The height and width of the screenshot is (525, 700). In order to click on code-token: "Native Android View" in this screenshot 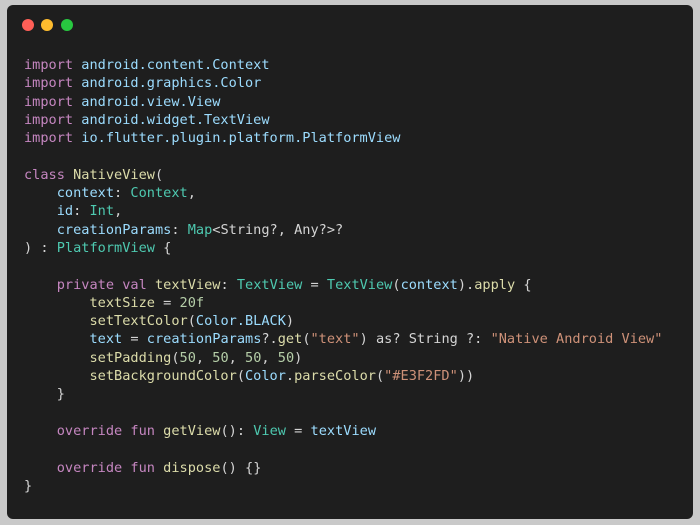, I will do `click(576, 339)`.